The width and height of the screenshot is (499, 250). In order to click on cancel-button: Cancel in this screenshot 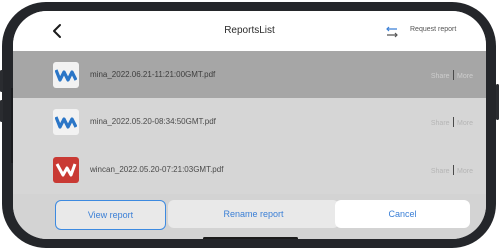, I will do `click(402, 214)`.